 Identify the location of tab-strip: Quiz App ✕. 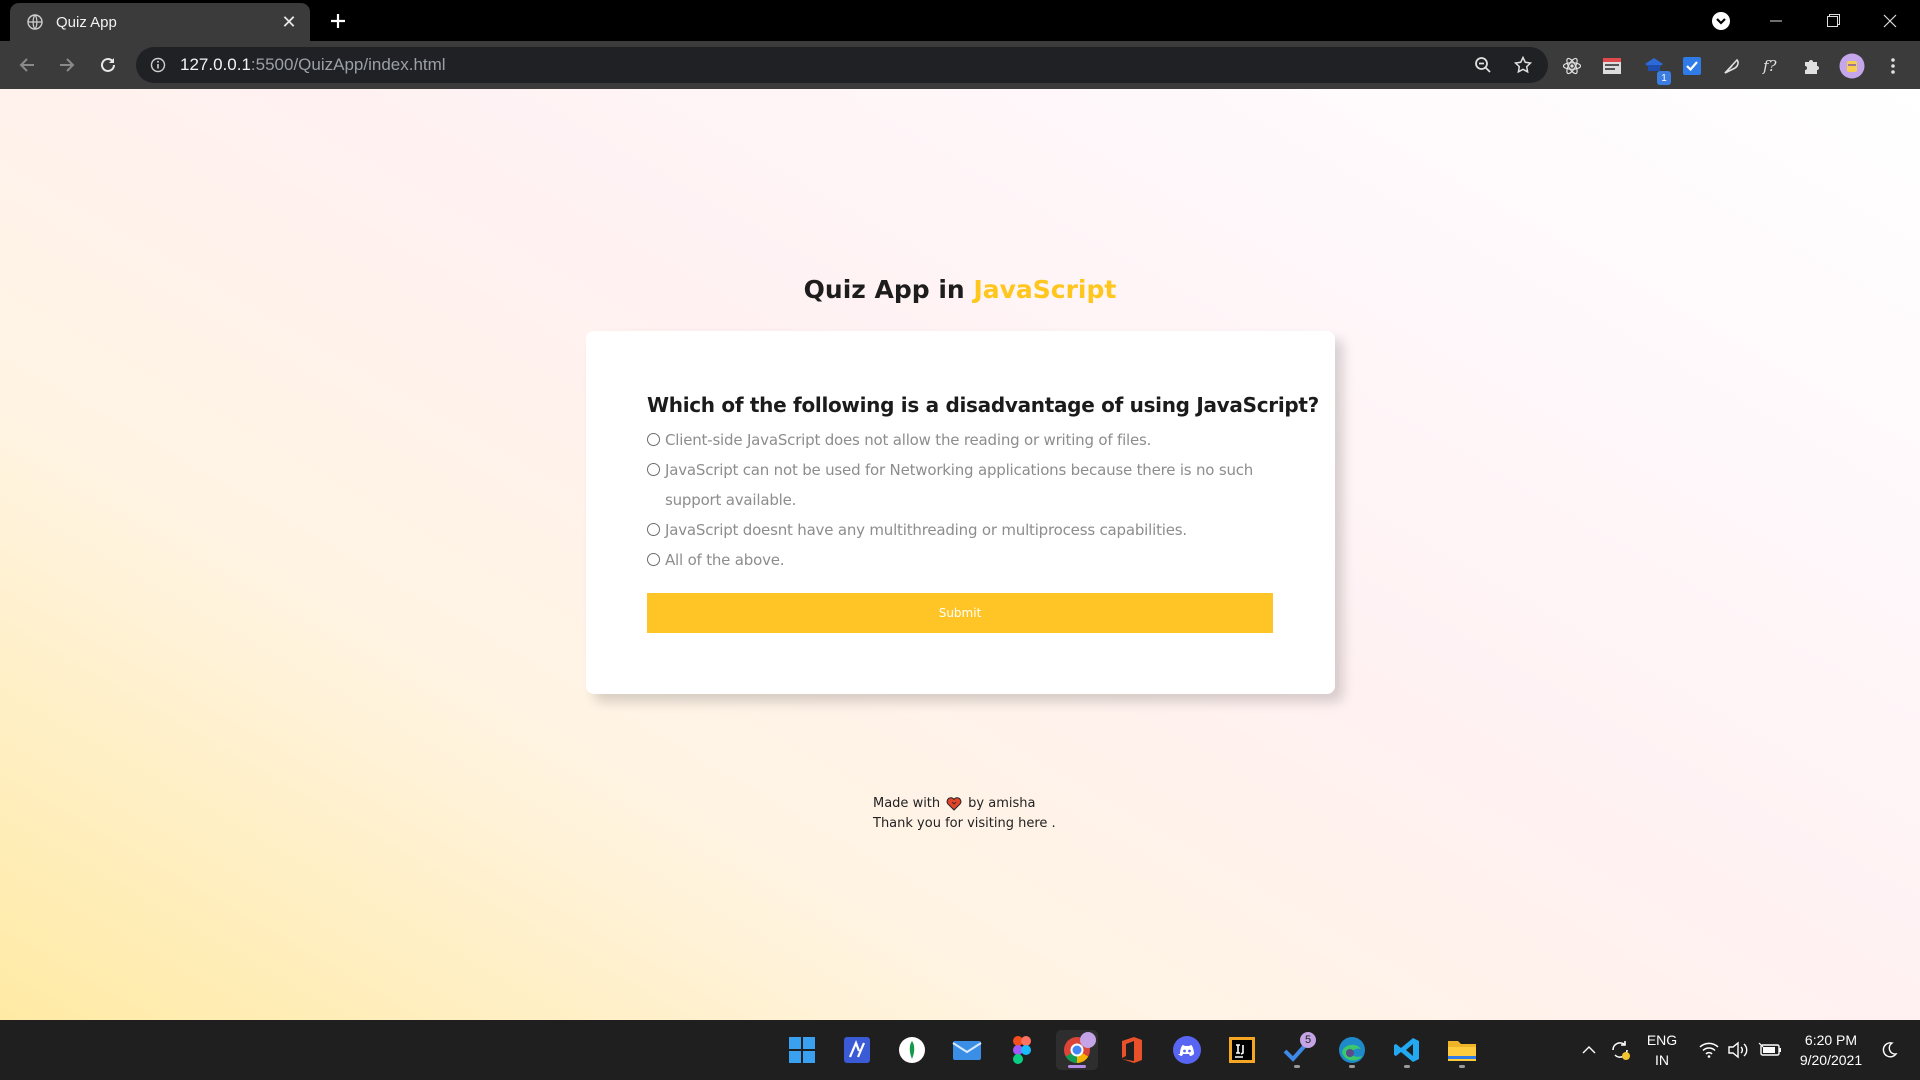
(960, 20).